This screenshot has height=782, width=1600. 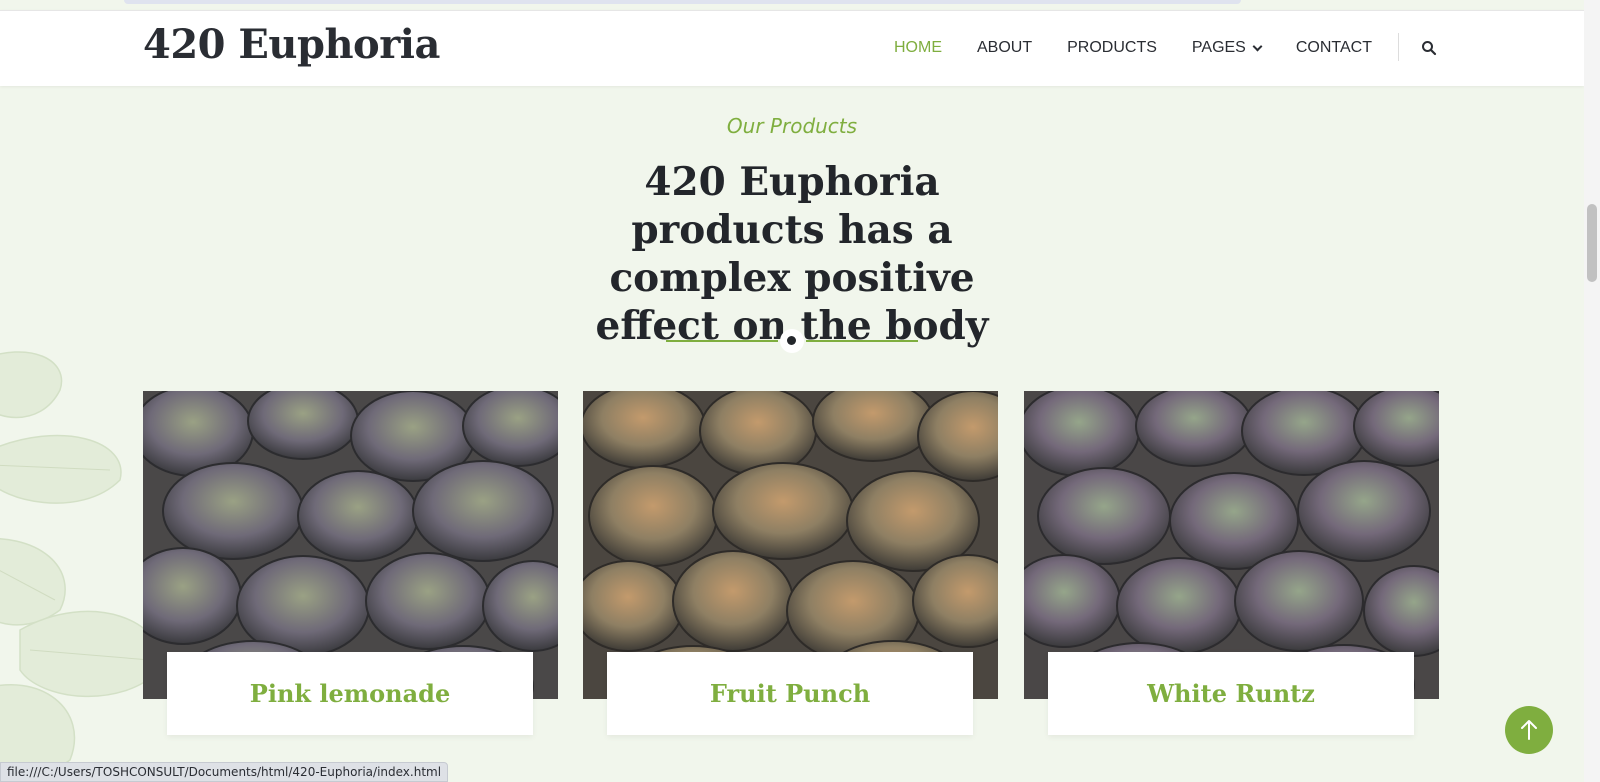 I want to click on scrollbar-thumb, so click(x=1592, y=243).